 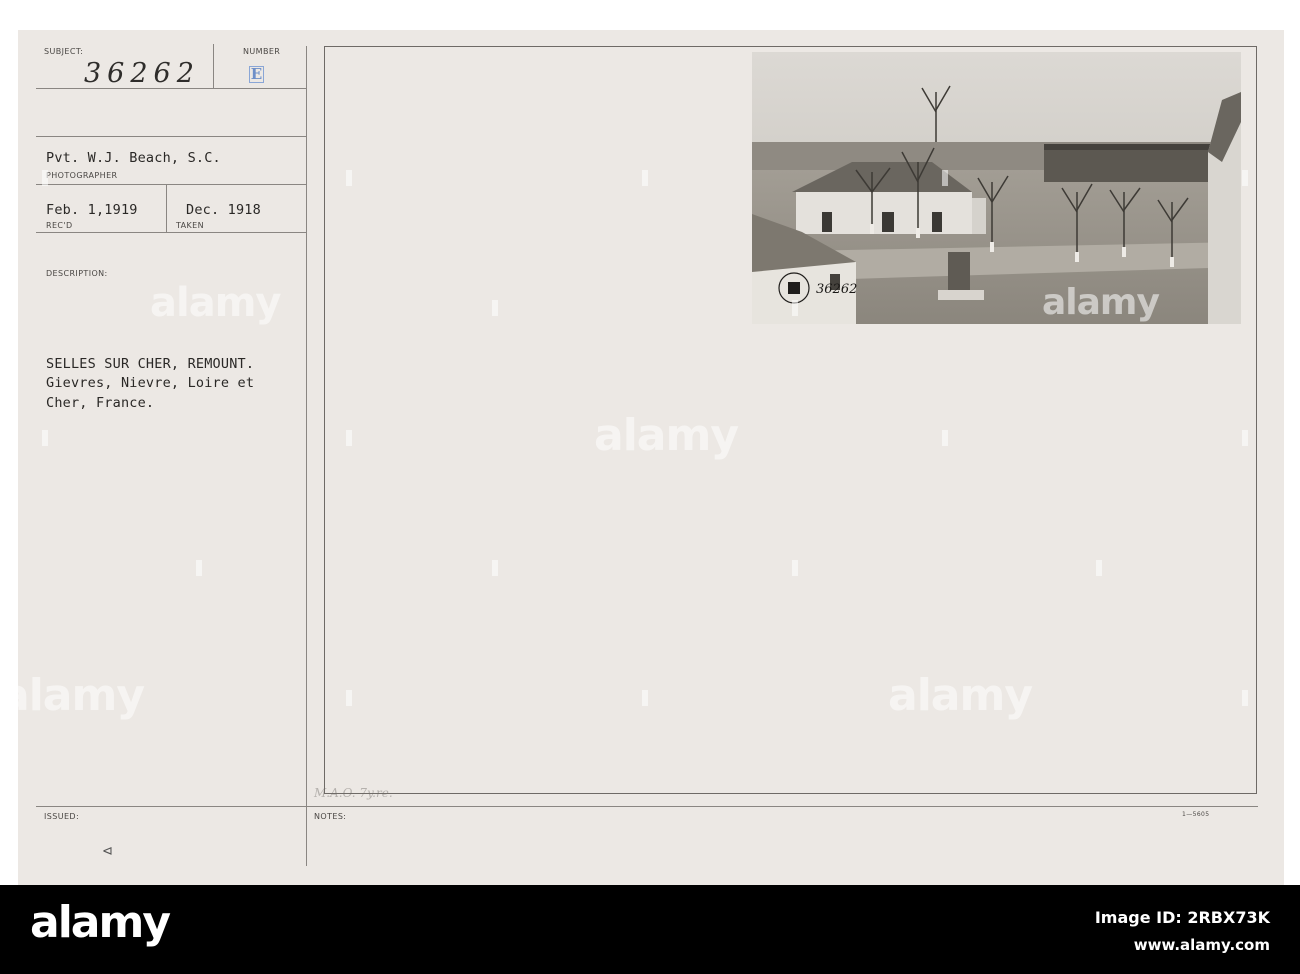 What do you see at coordinates (64, 51) in the screenshot?
I see `subject-label: SUBJECT:` at bounding box center [64, 51].